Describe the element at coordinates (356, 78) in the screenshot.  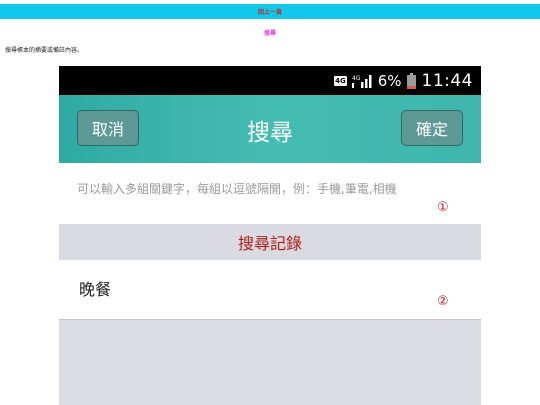
I see `svg-text: 4G` at that location.